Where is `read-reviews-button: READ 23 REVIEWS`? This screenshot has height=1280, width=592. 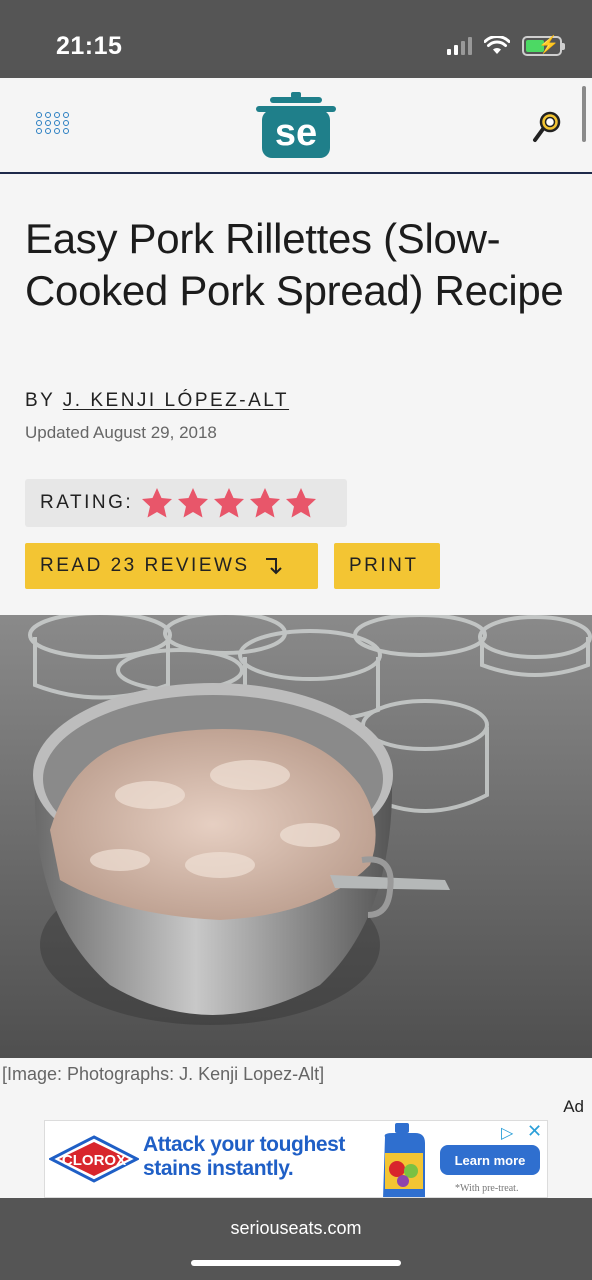 read-reviews-button: READ 23 REVIEWS is located at coordinates (171, 566).